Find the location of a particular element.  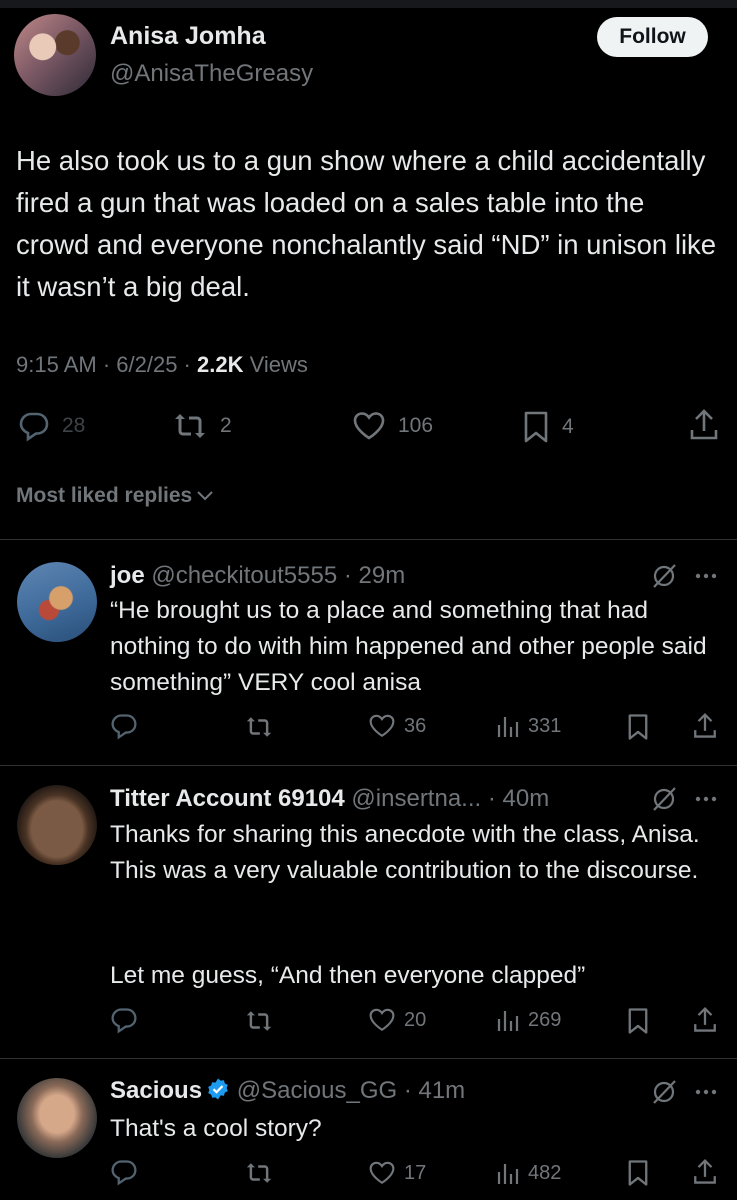

repost-count: 2 is located at coordinates (226, 425).